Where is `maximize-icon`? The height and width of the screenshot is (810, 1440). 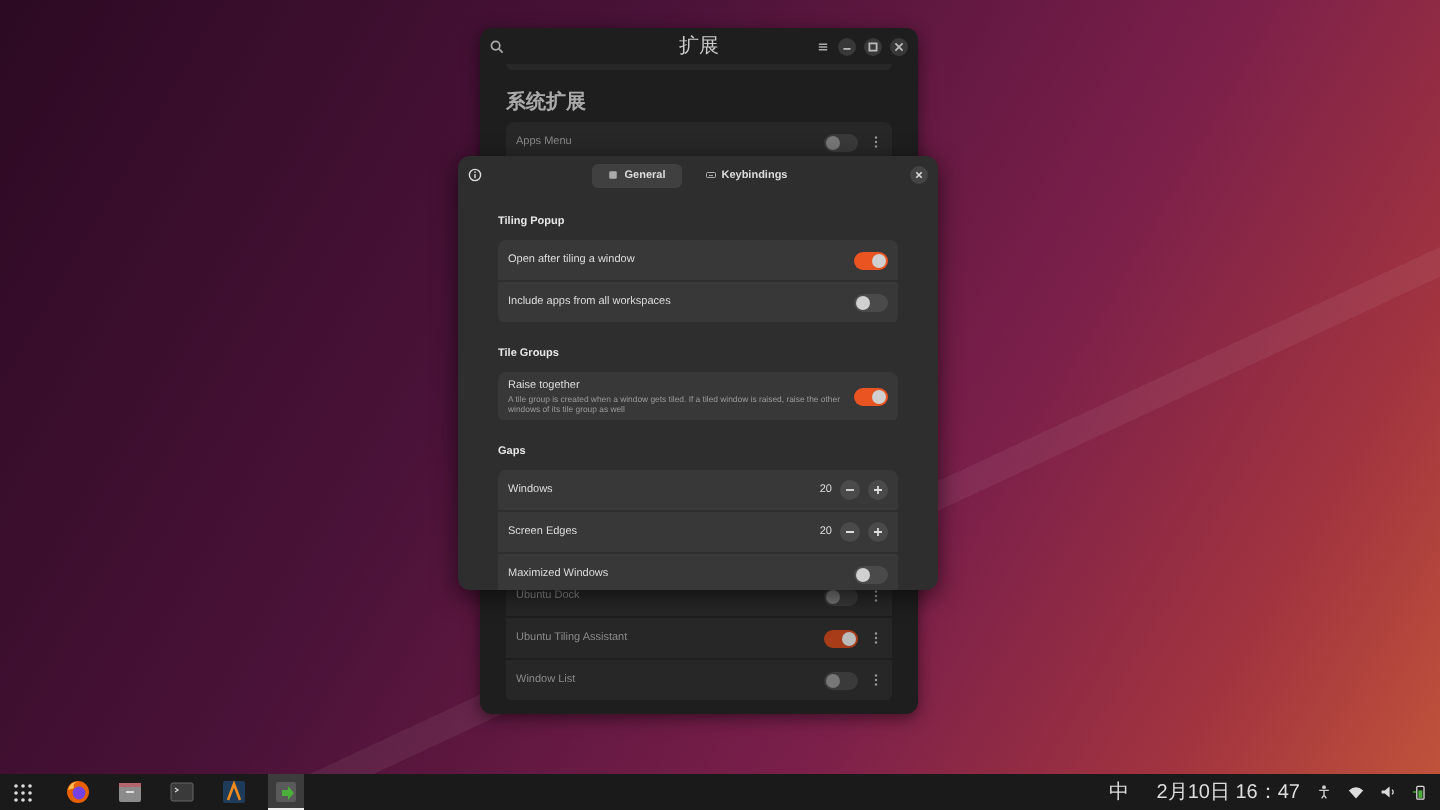
maximize-icon is located at coordinates (873, 46).